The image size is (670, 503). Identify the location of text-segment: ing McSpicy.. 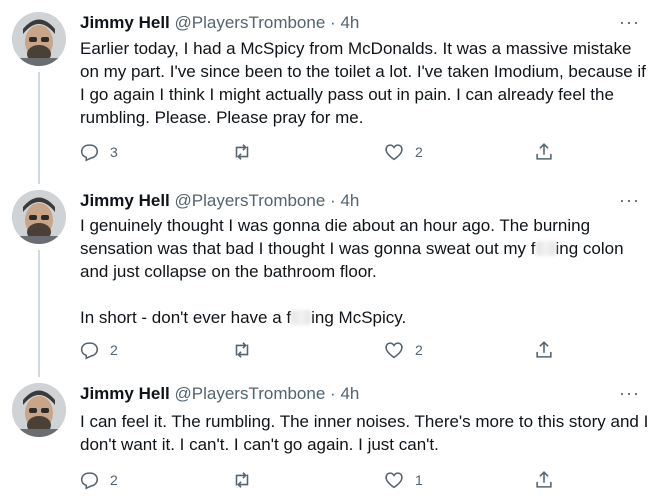
(359, 317).